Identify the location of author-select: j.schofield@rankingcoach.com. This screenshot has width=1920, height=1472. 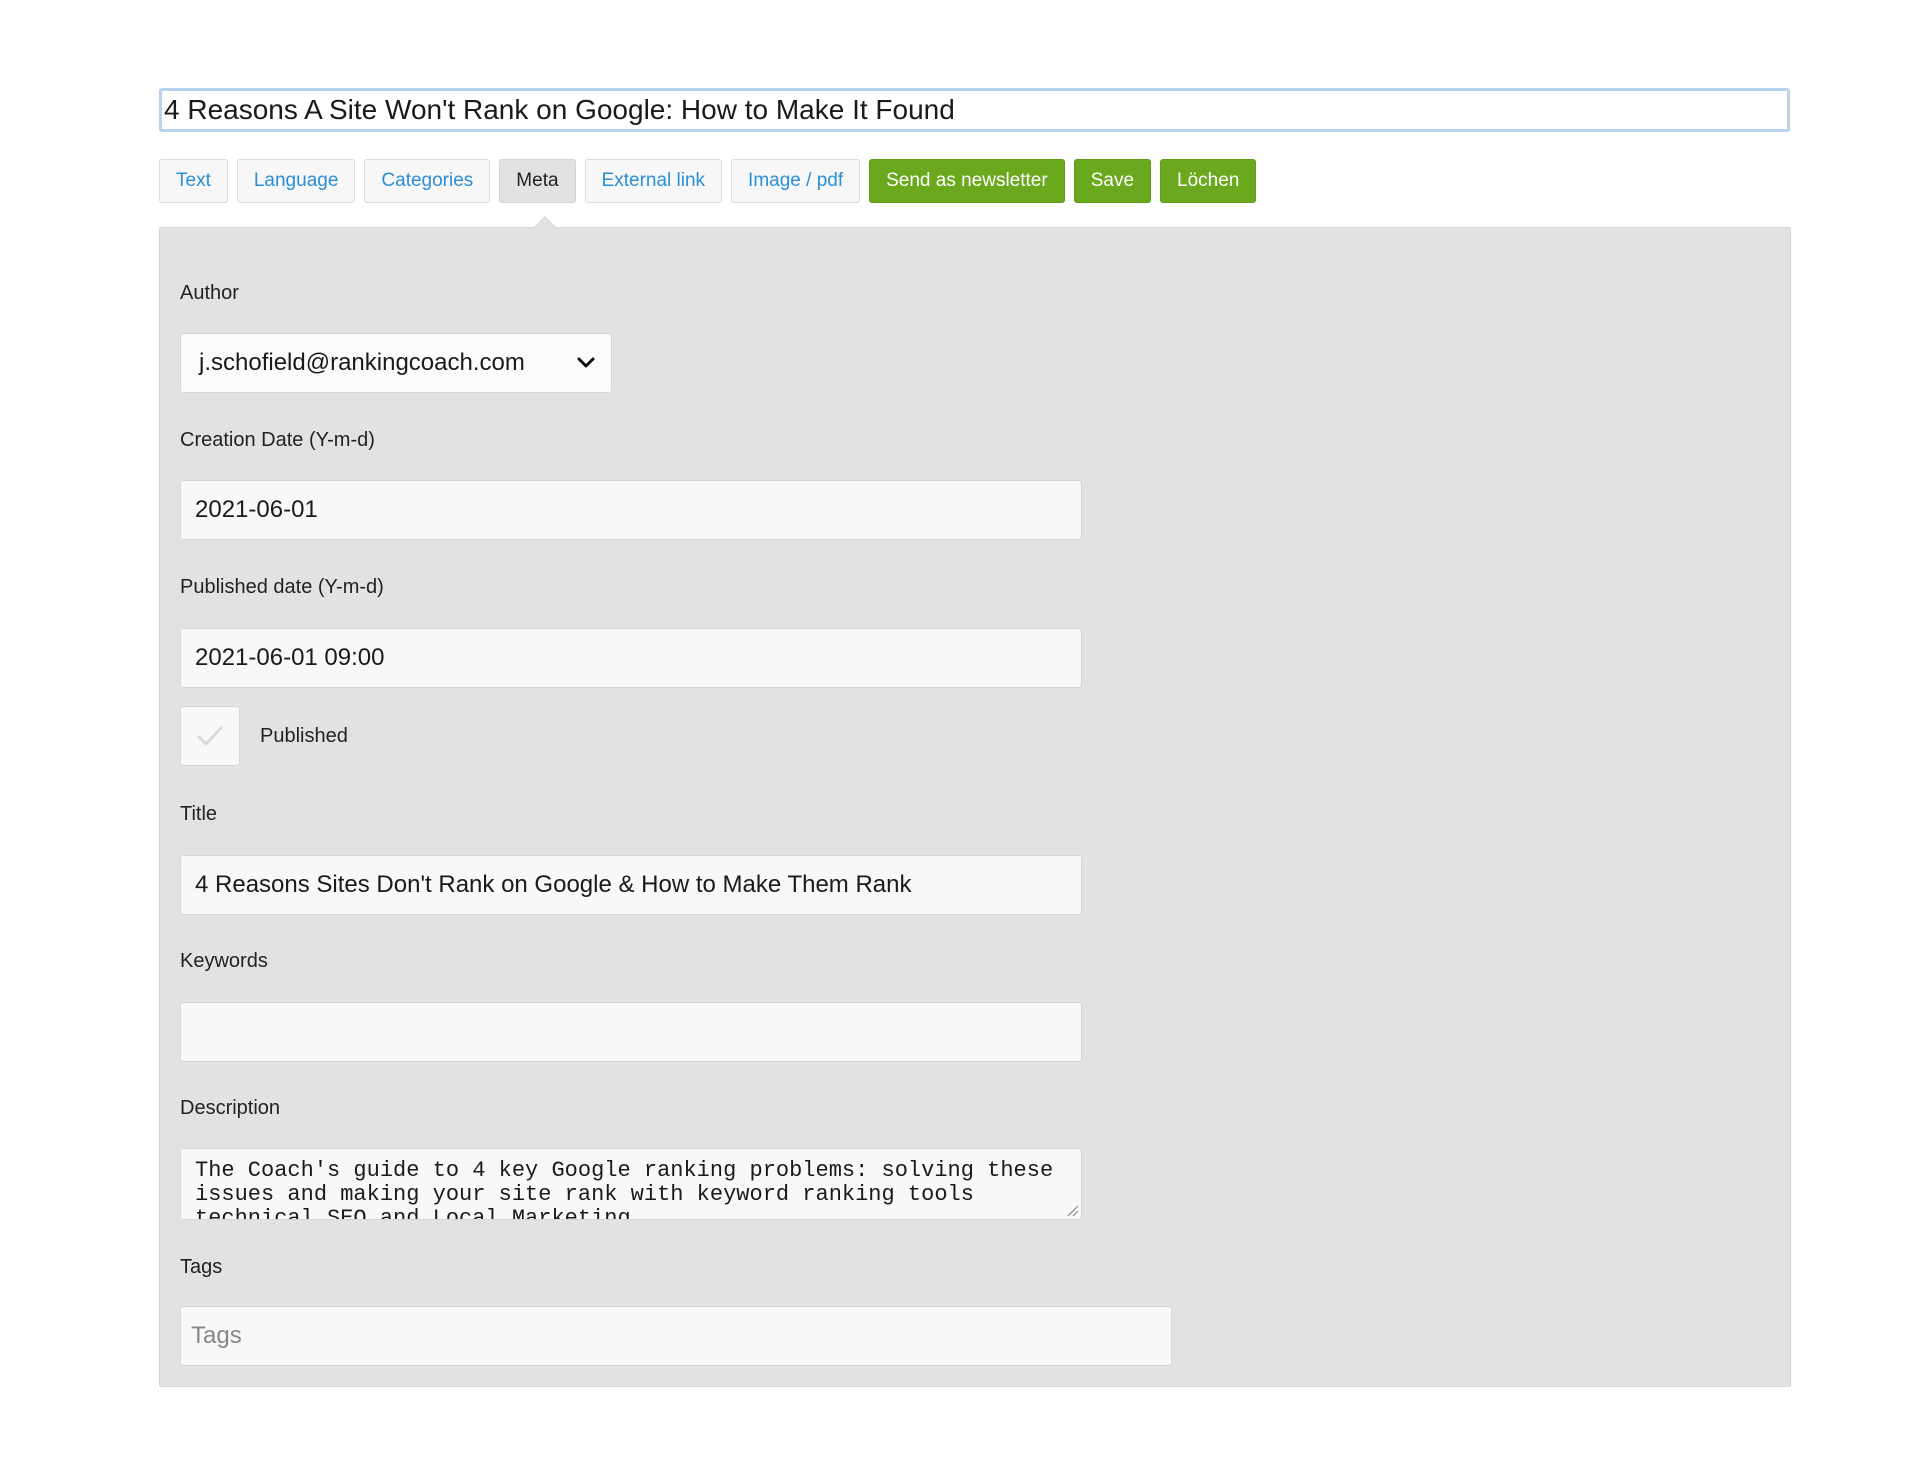
(396, 363).